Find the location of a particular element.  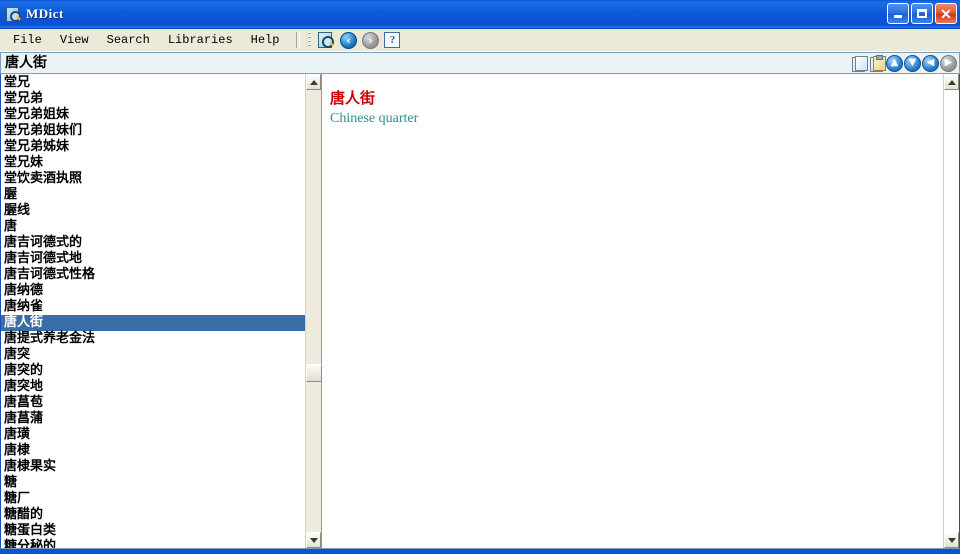

minimize-icon is located at coordinates (898, 16).